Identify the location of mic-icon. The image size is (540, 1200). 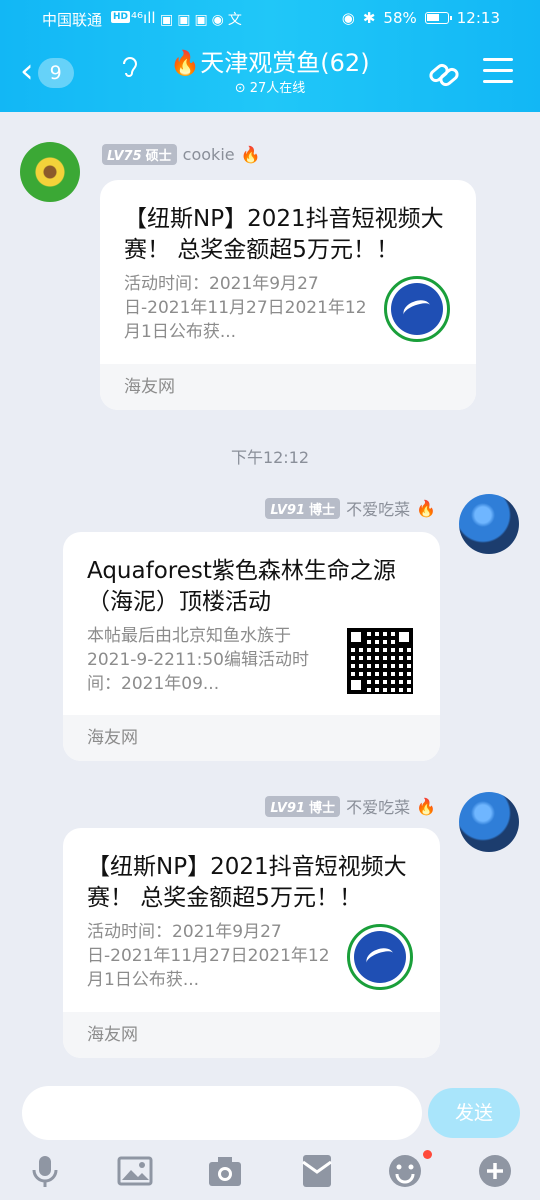
(45, 1171).